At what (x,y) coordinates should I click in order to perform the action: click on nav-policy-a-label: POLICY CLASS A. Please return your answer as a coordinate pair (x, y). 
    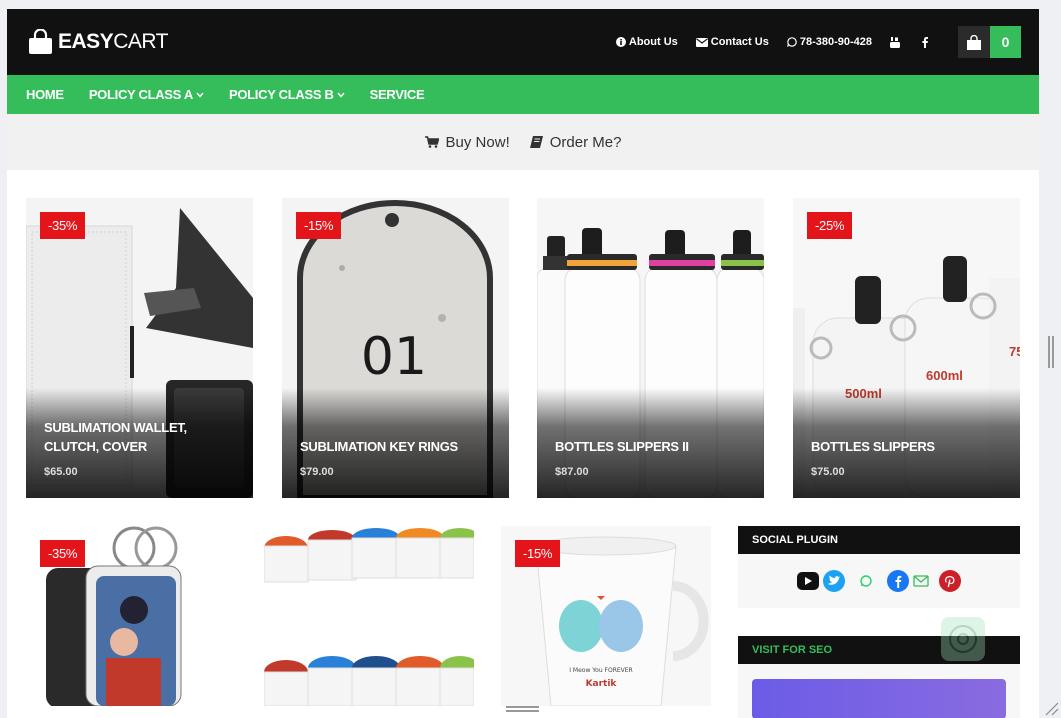
    Looking at the image, I should click on (140, 94).